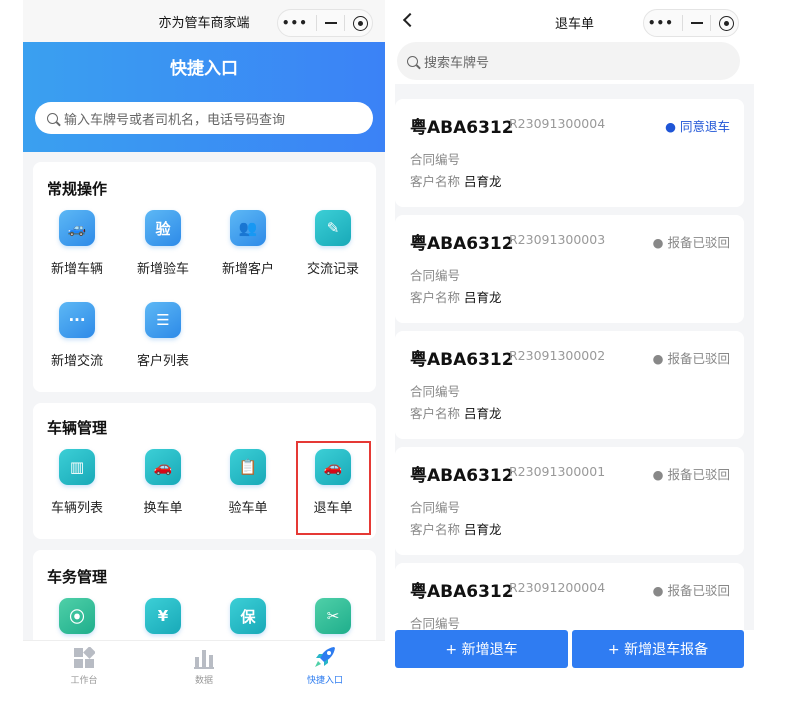 The width and height of the screenshot is (789, 711). What do you see at coordinates (163, 508) in the screenshot?
I see `tile-label: 换车单` at bounding box center [163, 508].